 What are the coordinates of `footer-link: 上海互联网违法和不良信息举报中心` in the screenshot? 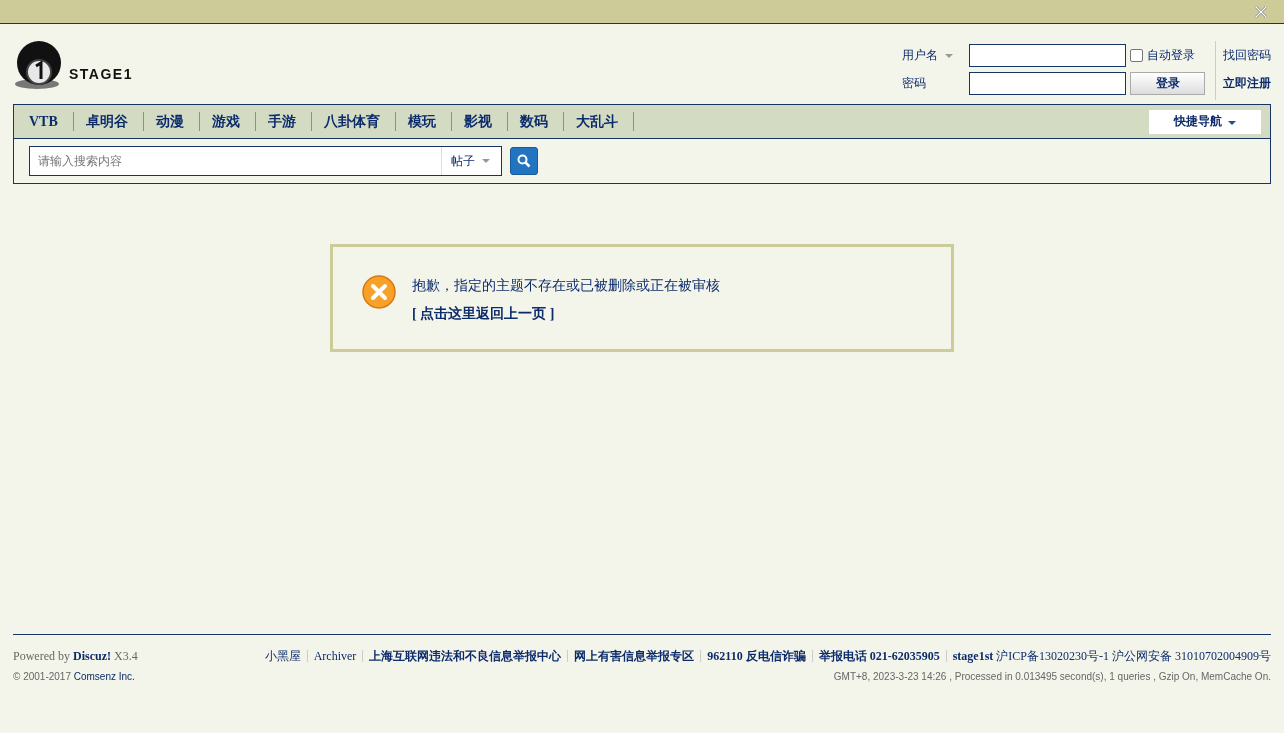 It's located at (465, 656).